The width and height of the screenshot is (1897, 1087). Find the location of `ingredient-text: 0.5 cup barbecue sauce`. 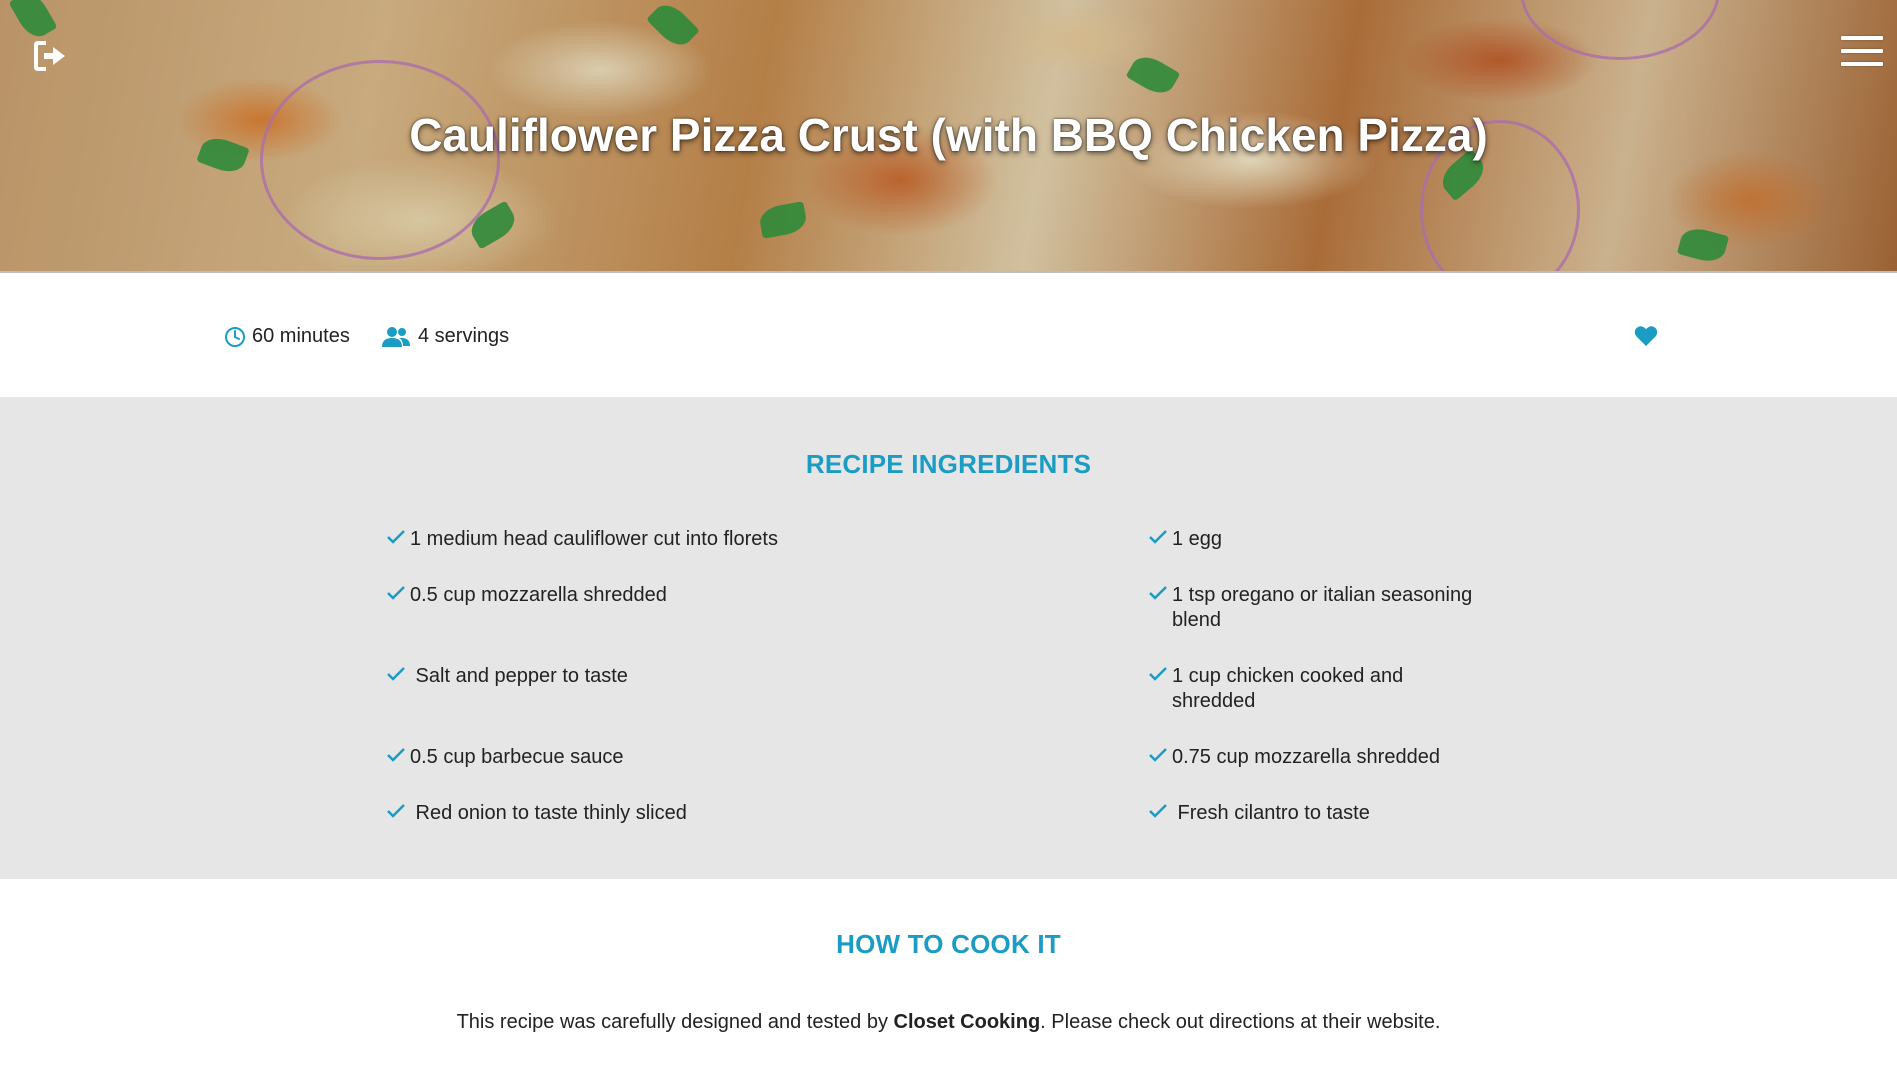

ingredient-text: 0.5 cup barbecue sauce is located at coordinates (517, 757).